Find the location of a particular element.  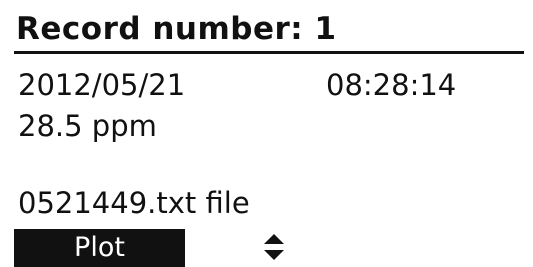

record-date: 2012/05/21 is located at coordinates (102, 85).